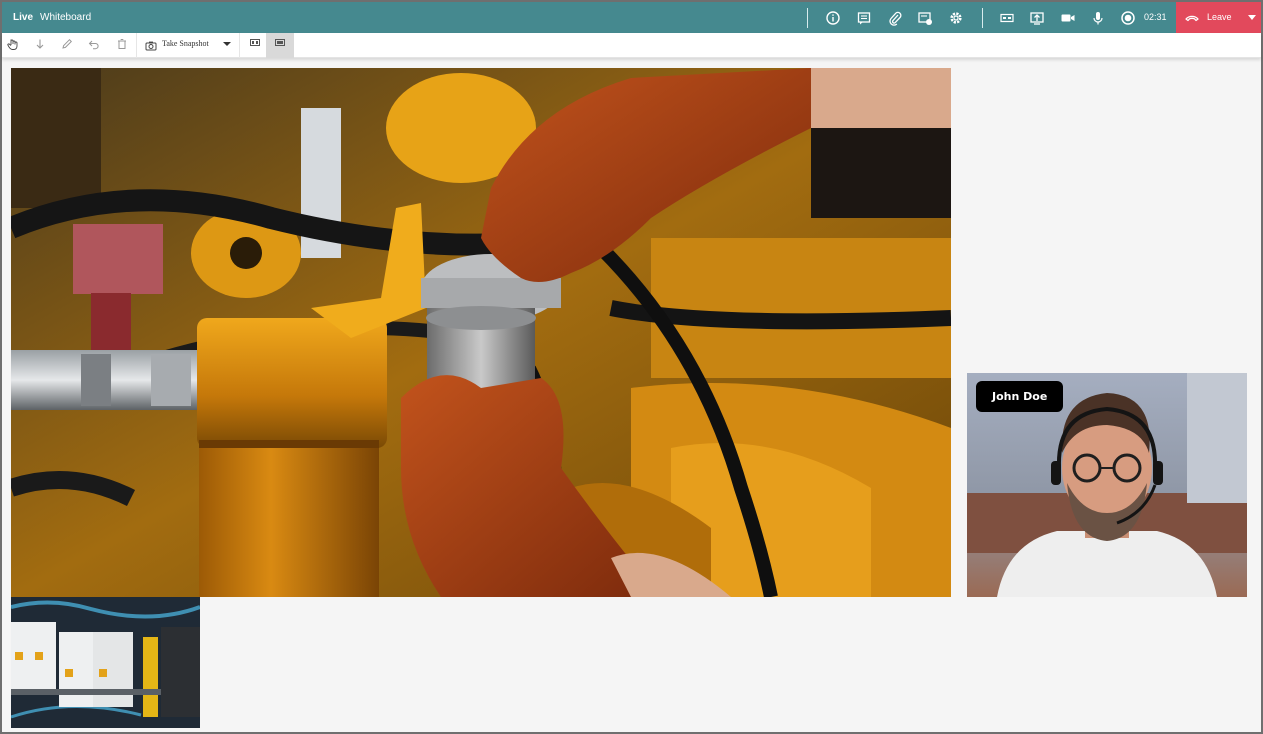  Describe the element at coordinates (864, 18) in the screenshot. I see `chat-icon` at that location.